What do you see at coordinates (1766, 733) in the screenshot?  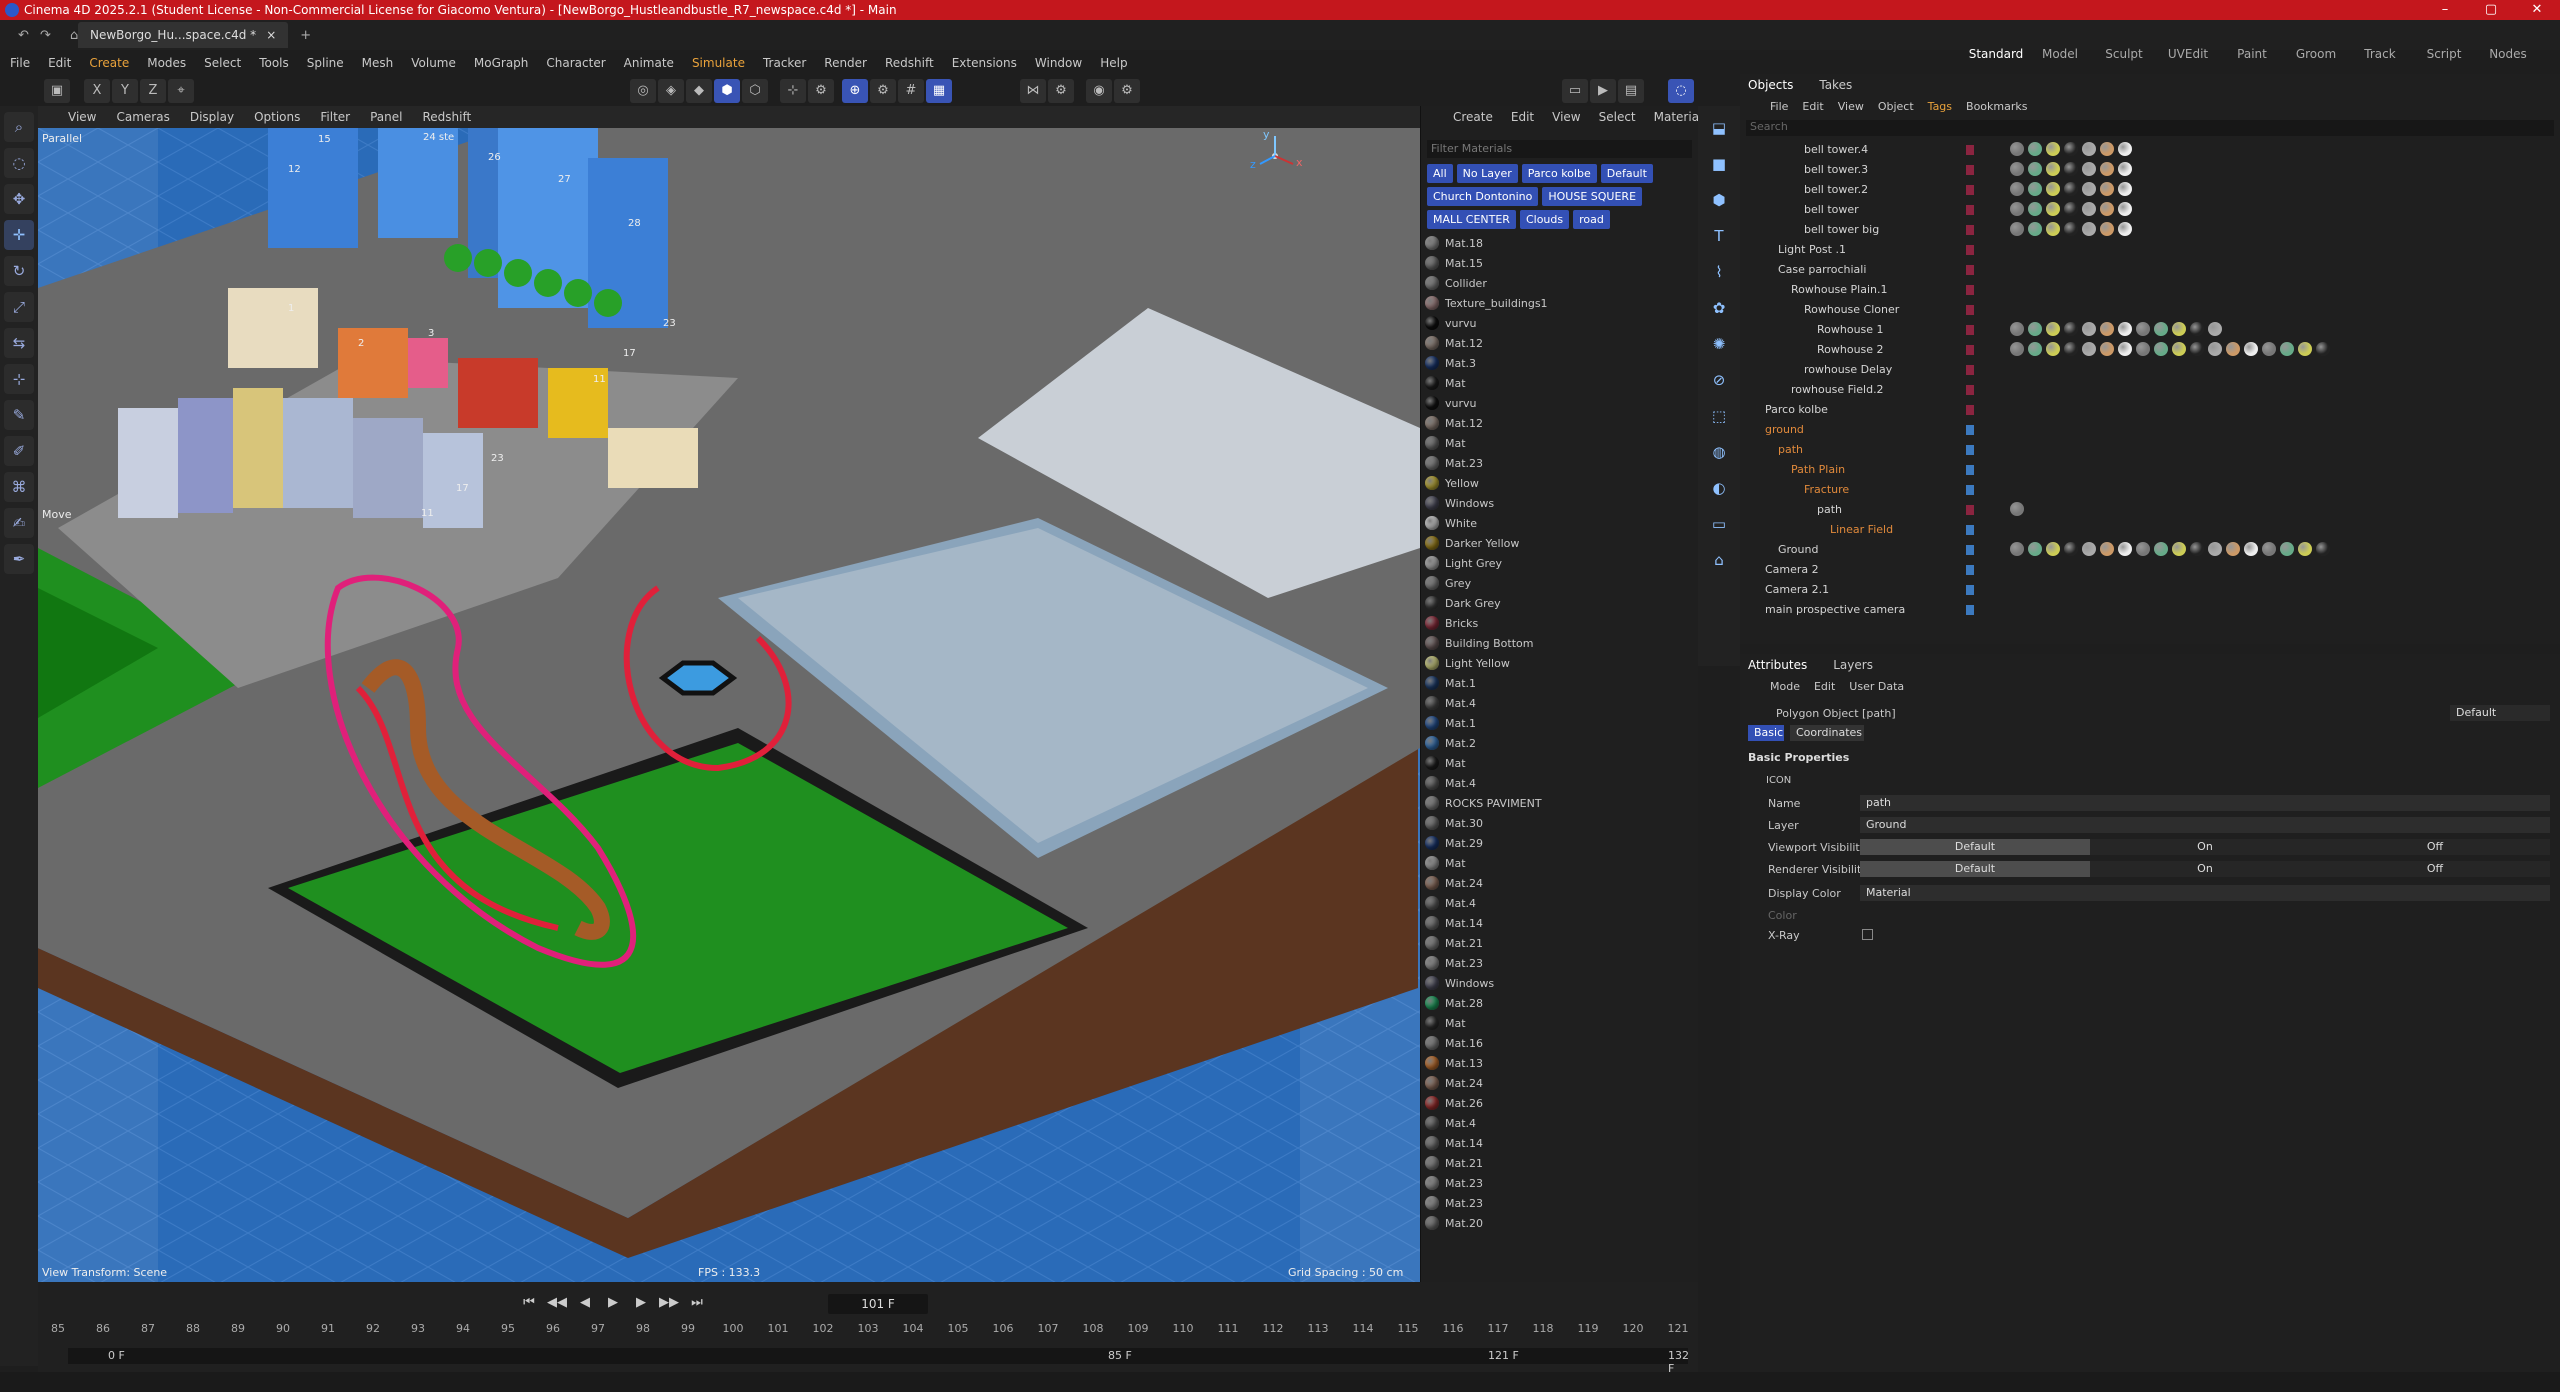 I see `tab-basic: Basic` at bounding box center [1766, 733].